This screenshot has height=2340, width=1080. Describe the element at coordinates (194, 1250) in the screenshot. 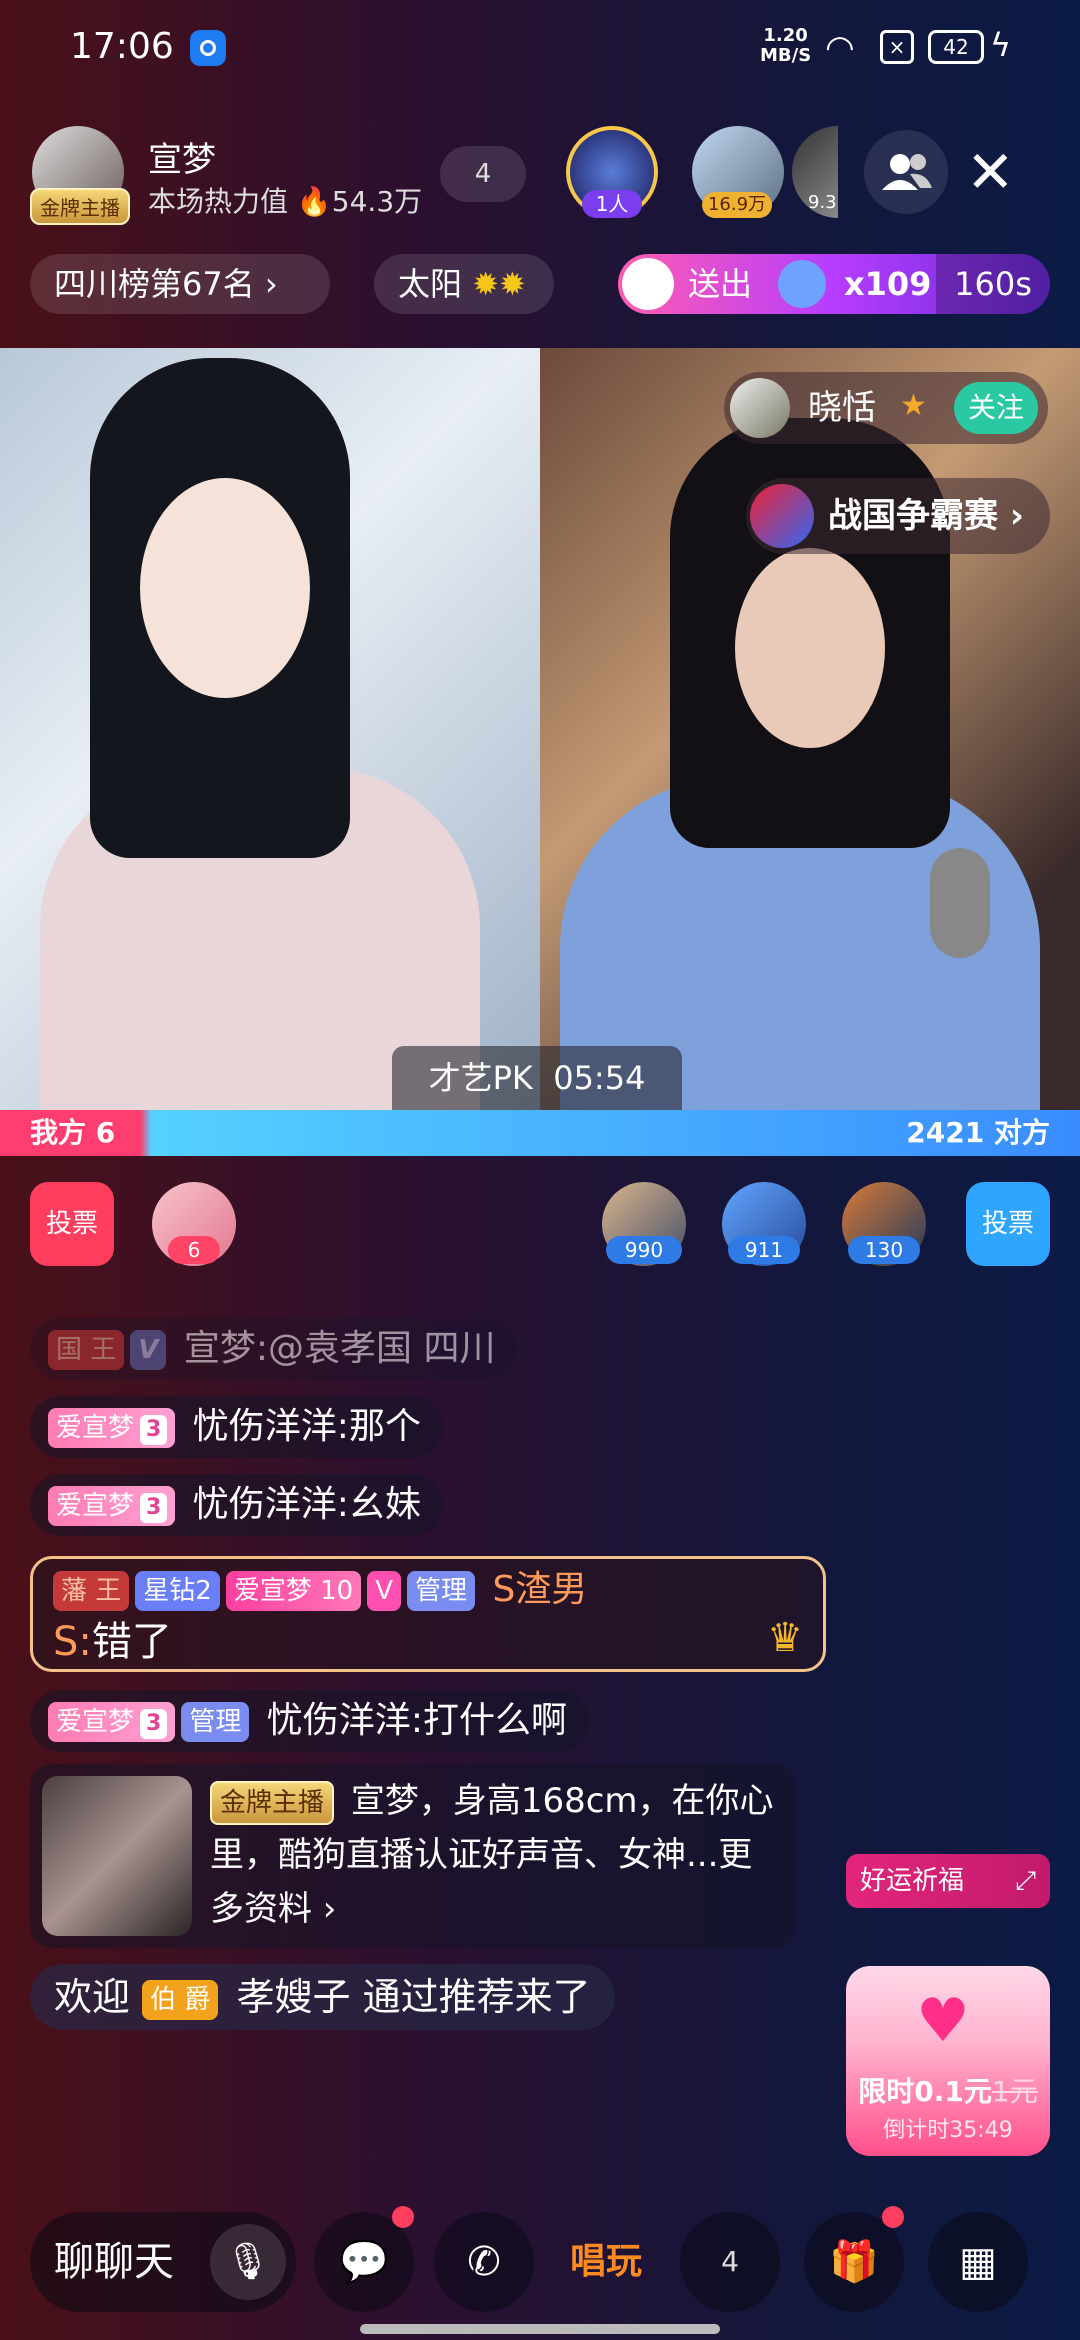

I see `supporter-count: 6` at that location.